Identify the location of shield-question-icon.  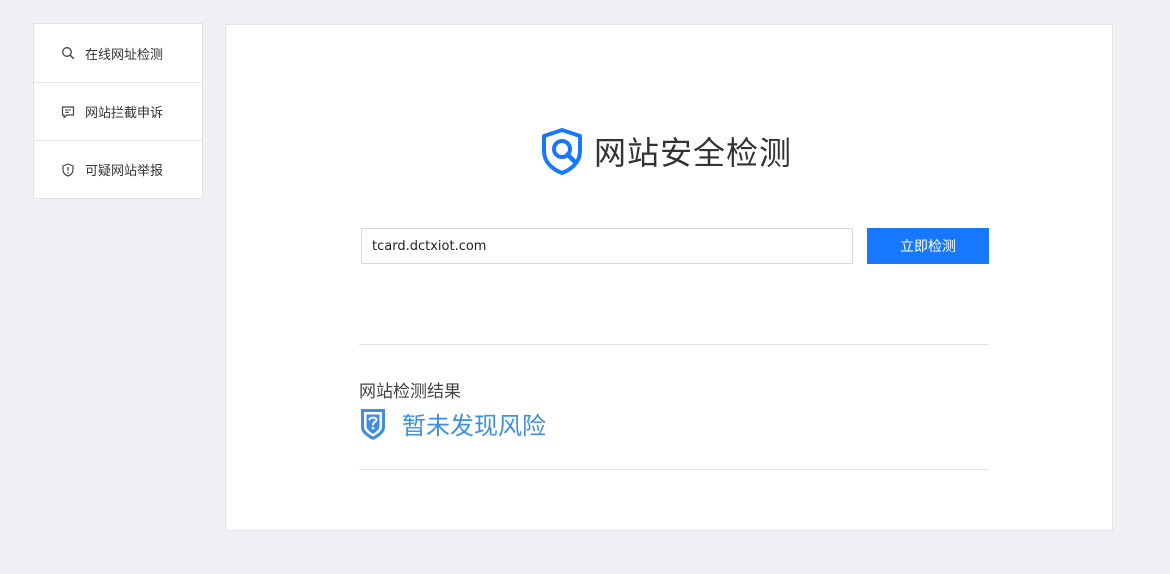
(373, 424).